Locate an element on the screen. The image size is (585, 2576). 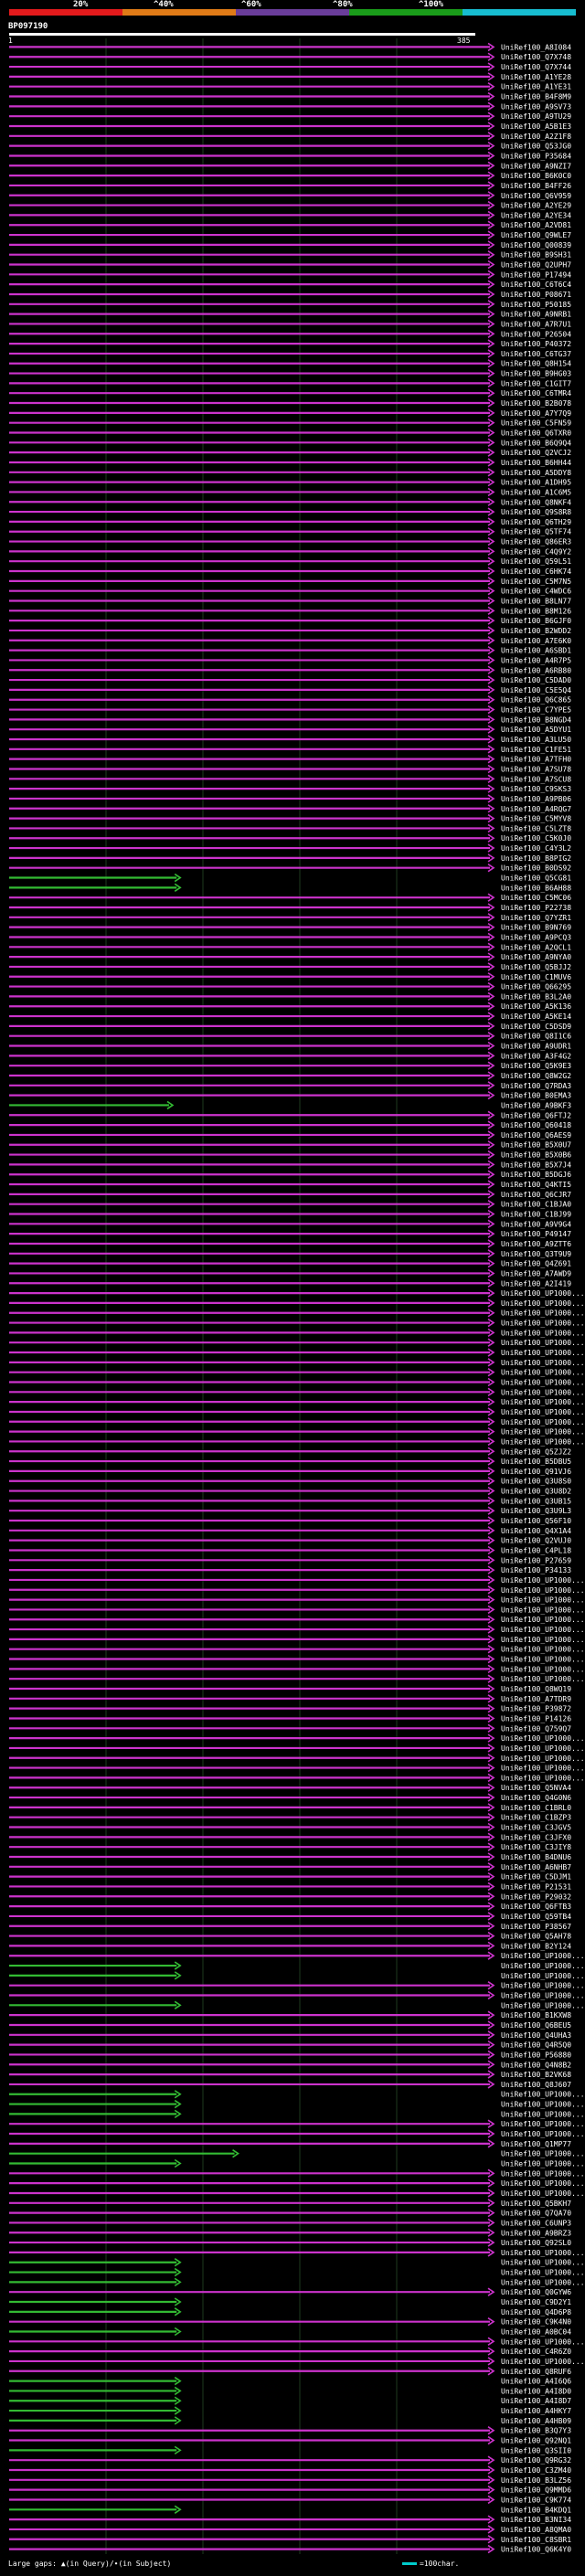
hit-label: UniRef100_C9K774 is located at coordinates (536, 2500).